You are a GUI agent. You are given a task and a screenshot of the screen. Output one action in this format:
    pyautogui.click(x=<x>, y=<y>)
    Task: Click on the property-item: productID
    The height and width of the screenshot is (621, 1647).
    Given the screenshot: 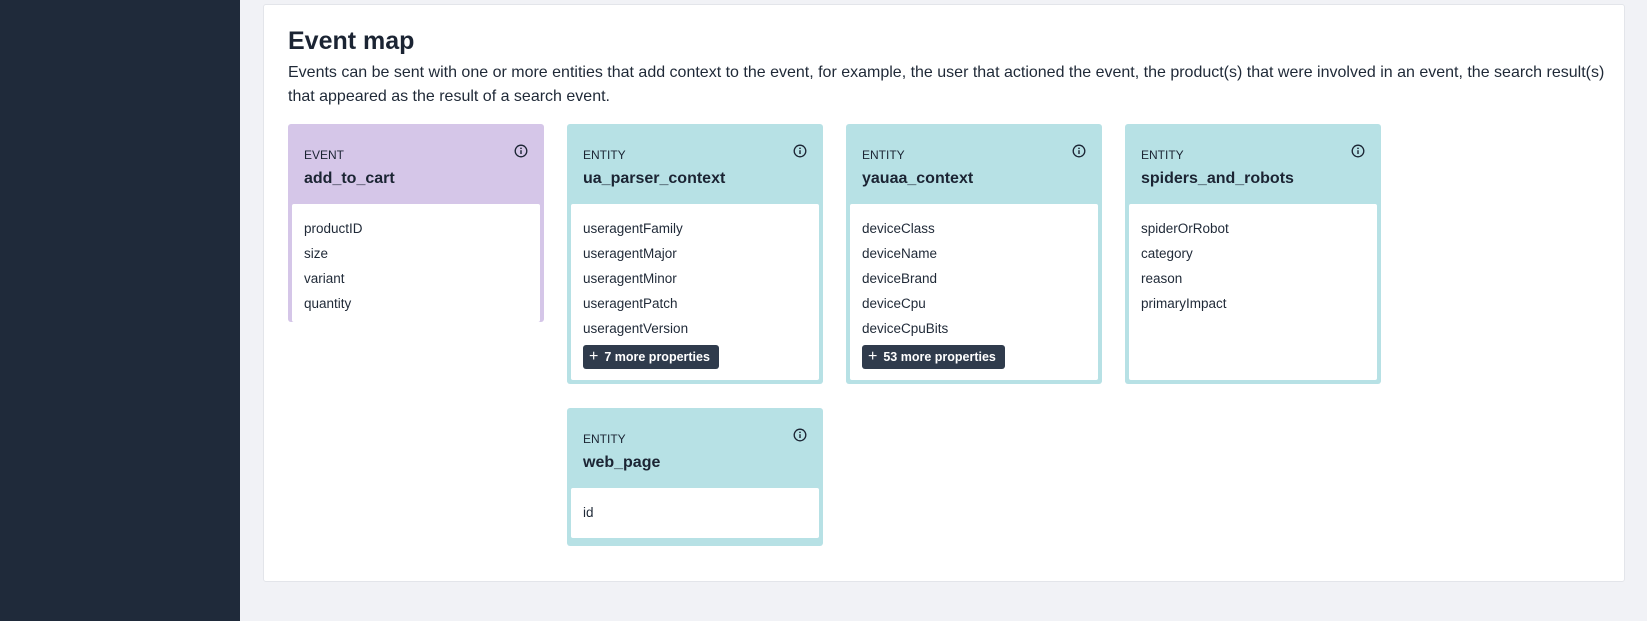 What is the action you would take?
    pyautogui.click(x=333, y=228)
    